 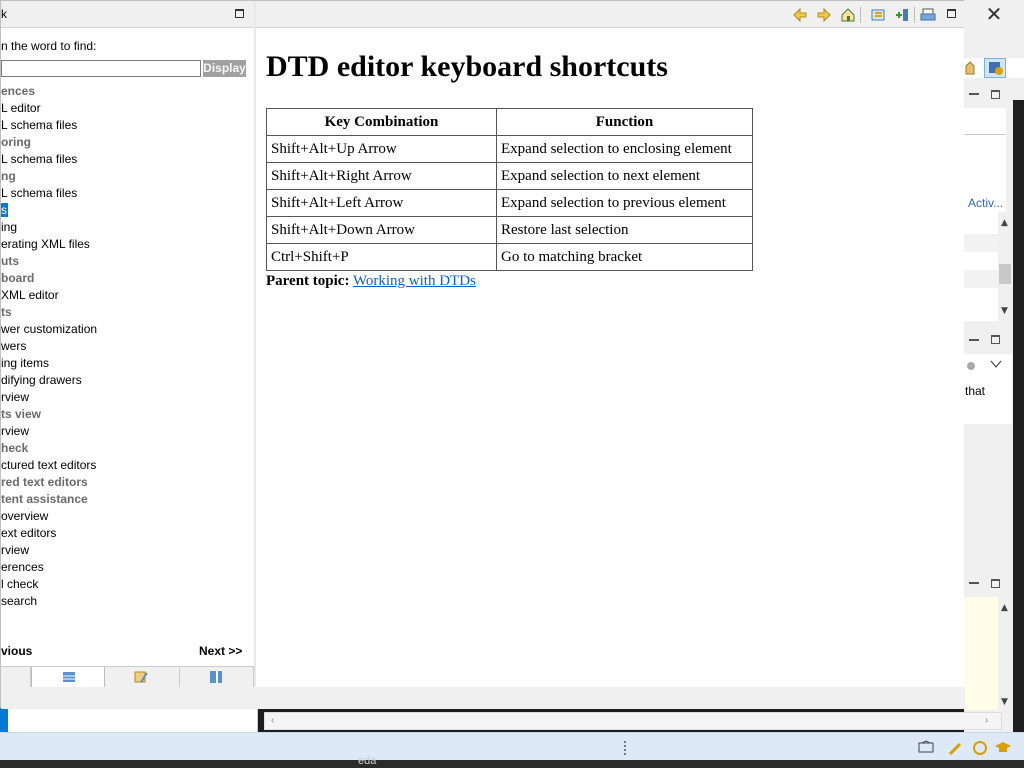 I want to click on java-perspective-button, so click(x=995, y=68).